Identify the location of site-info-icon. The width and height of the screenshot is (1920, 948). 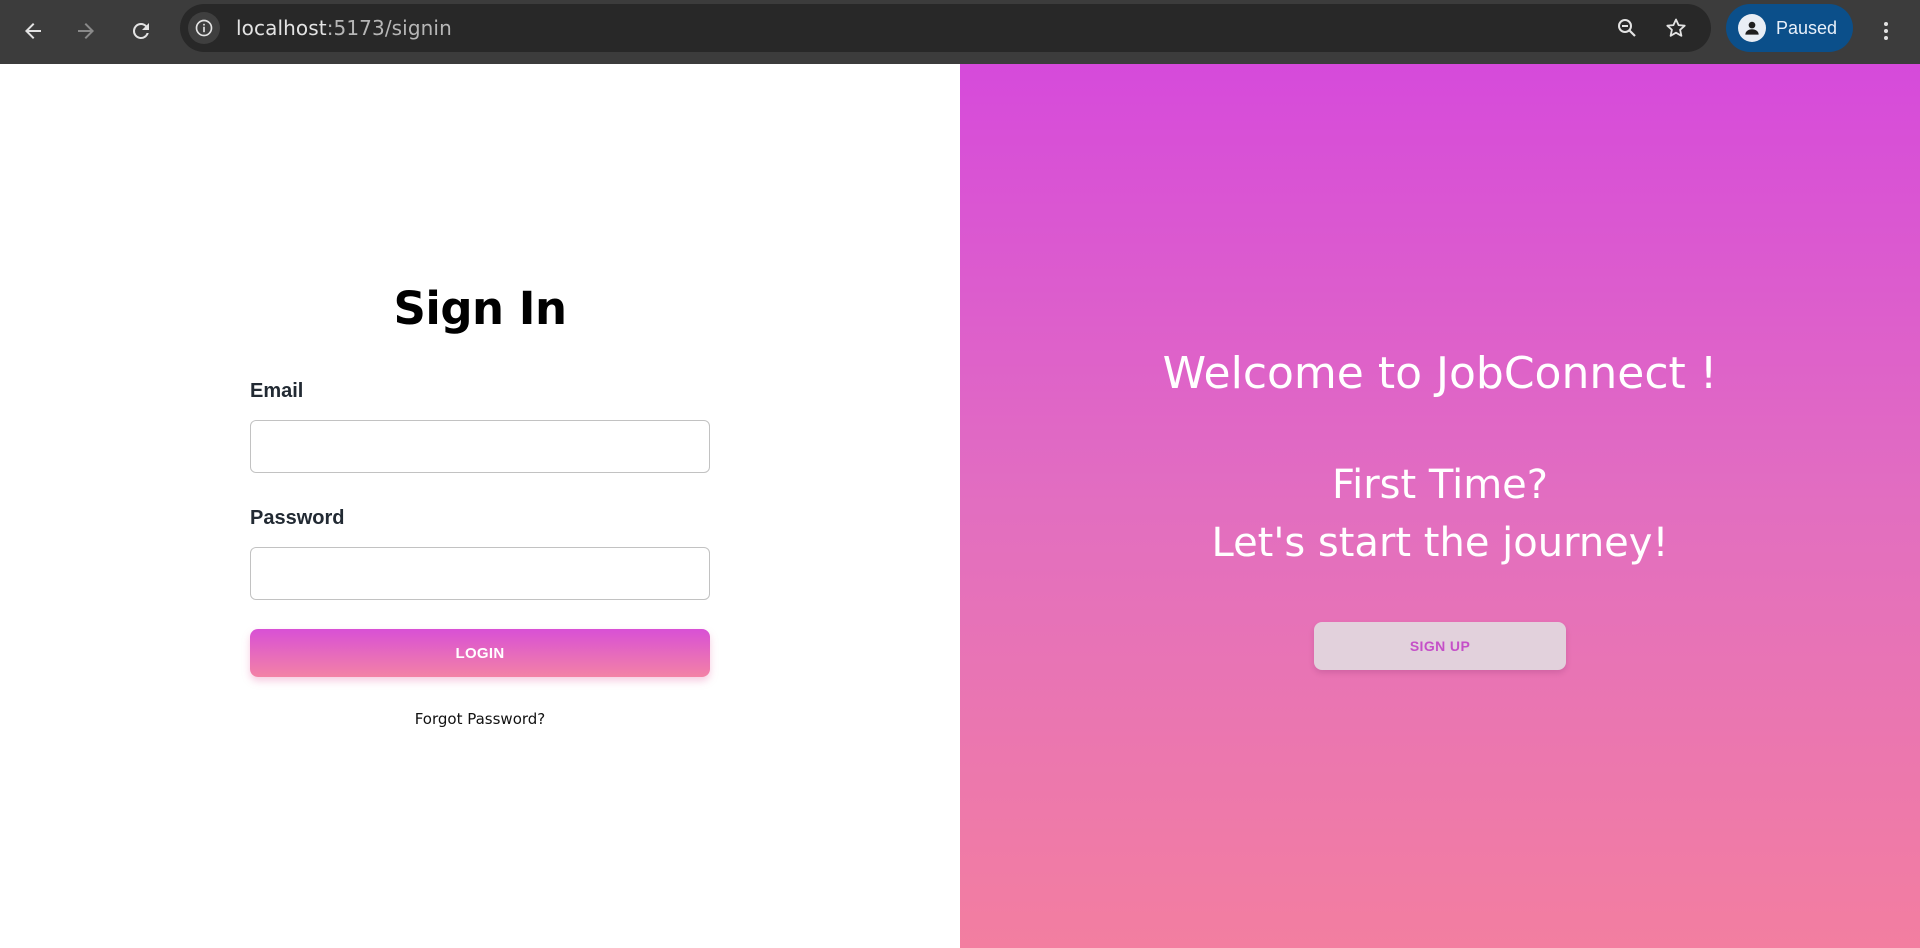
(204, 28).